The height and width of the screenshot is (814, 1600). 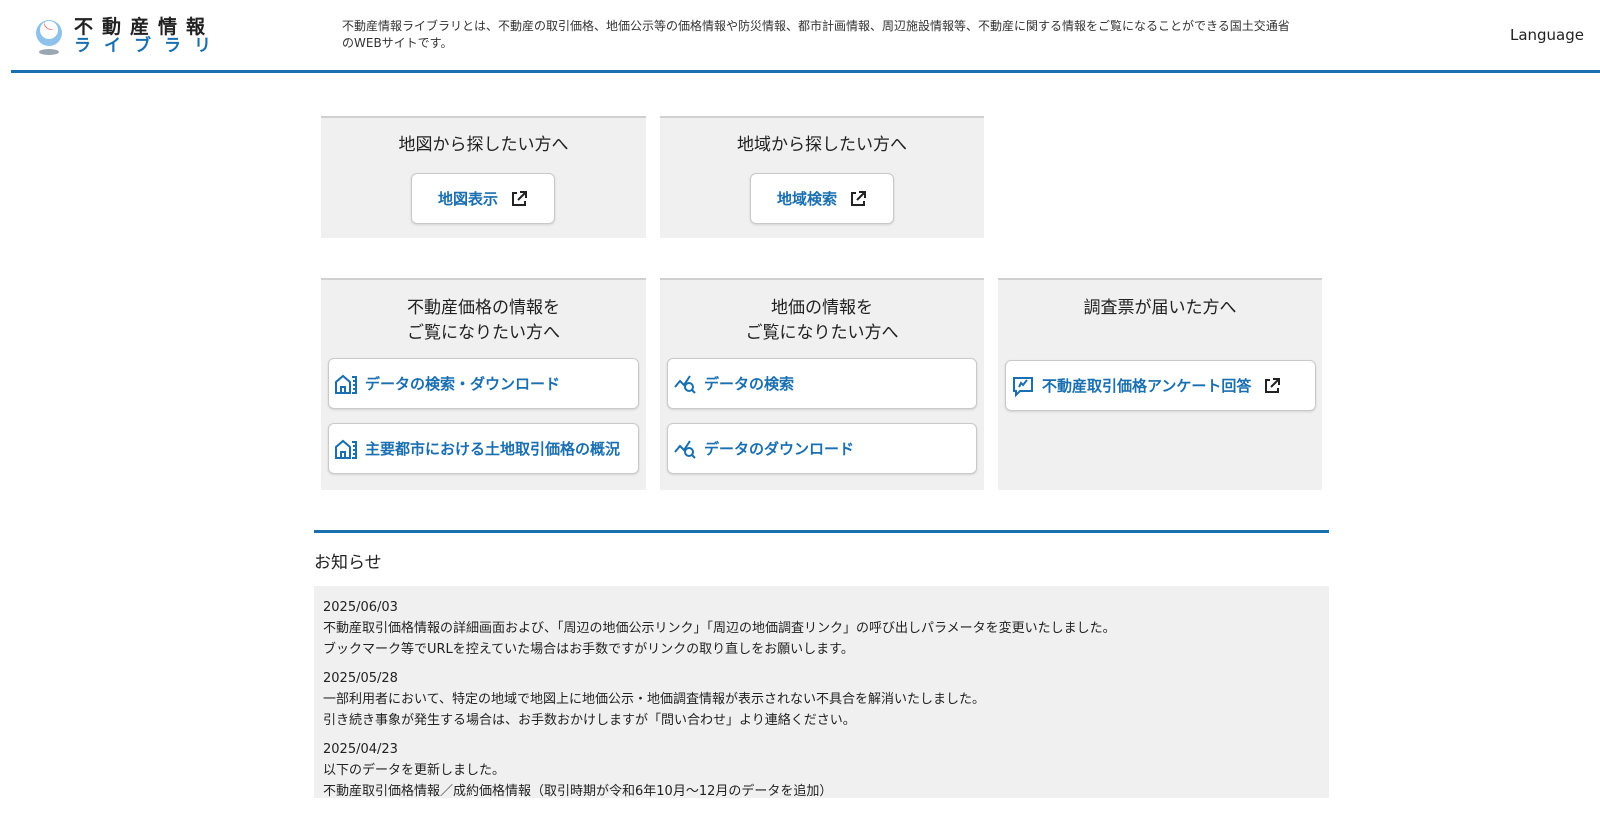 I want to click on news-date: 2025/04/23, so click(x=360, y=749).